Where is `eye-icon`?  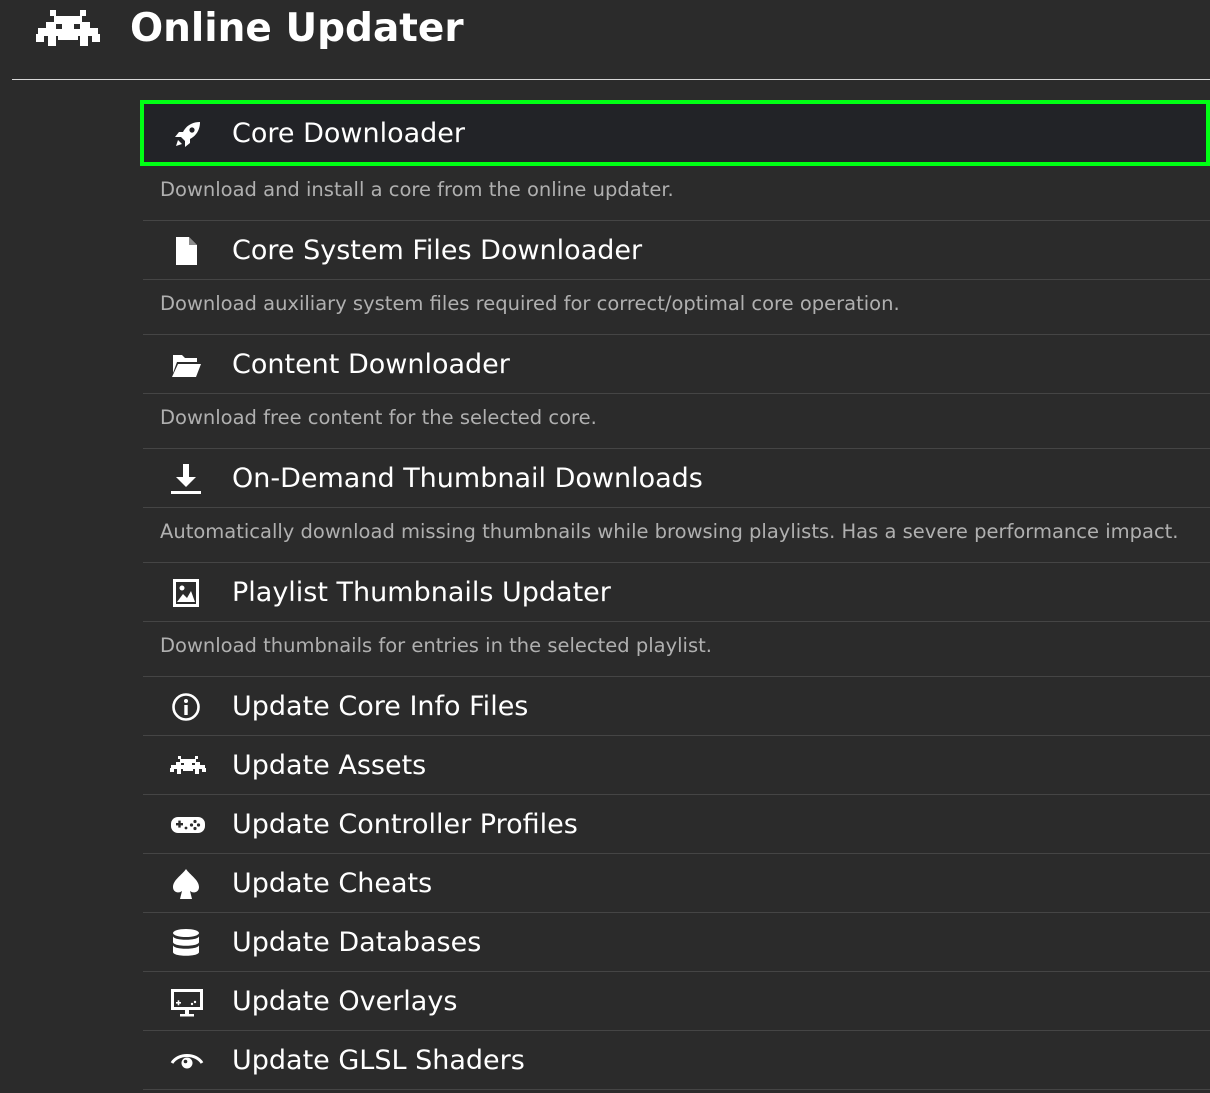 eye-icon is located at coordinates (187, 1061).